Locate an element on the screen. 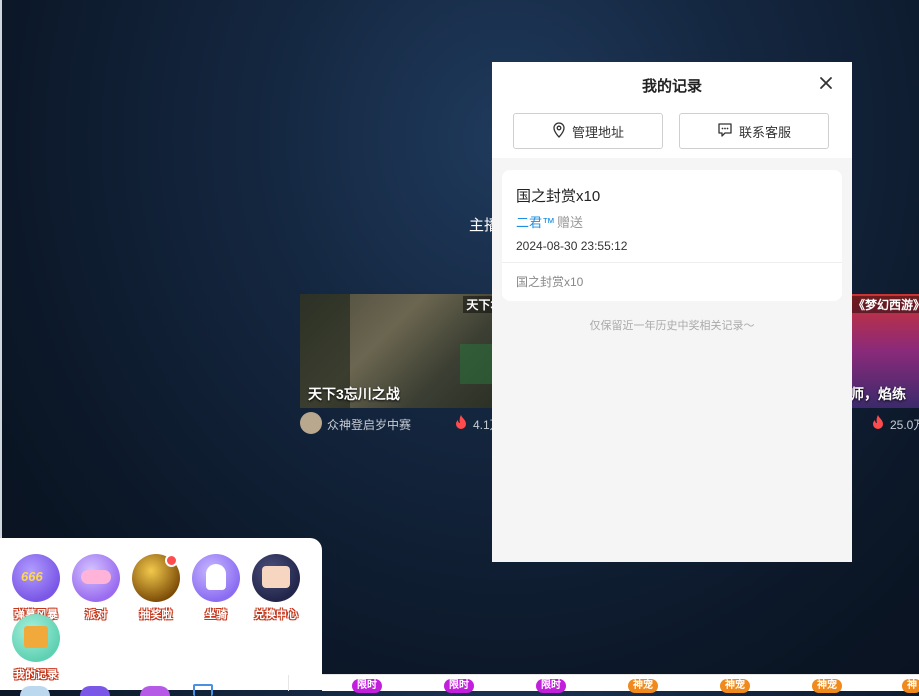  modal-header: 我的记录 管理地址 联系客服 is located at coordinates (672, 110).